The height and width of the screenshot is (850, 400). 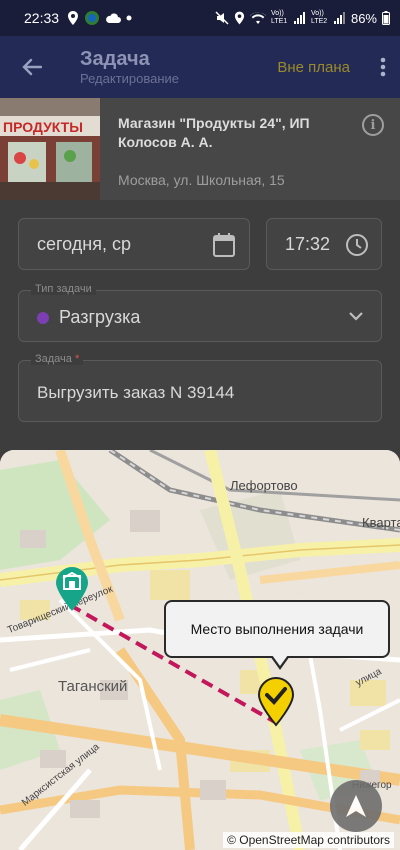 I want to click on unplanned-badge: Вне плана, so click(x=313, y=67).